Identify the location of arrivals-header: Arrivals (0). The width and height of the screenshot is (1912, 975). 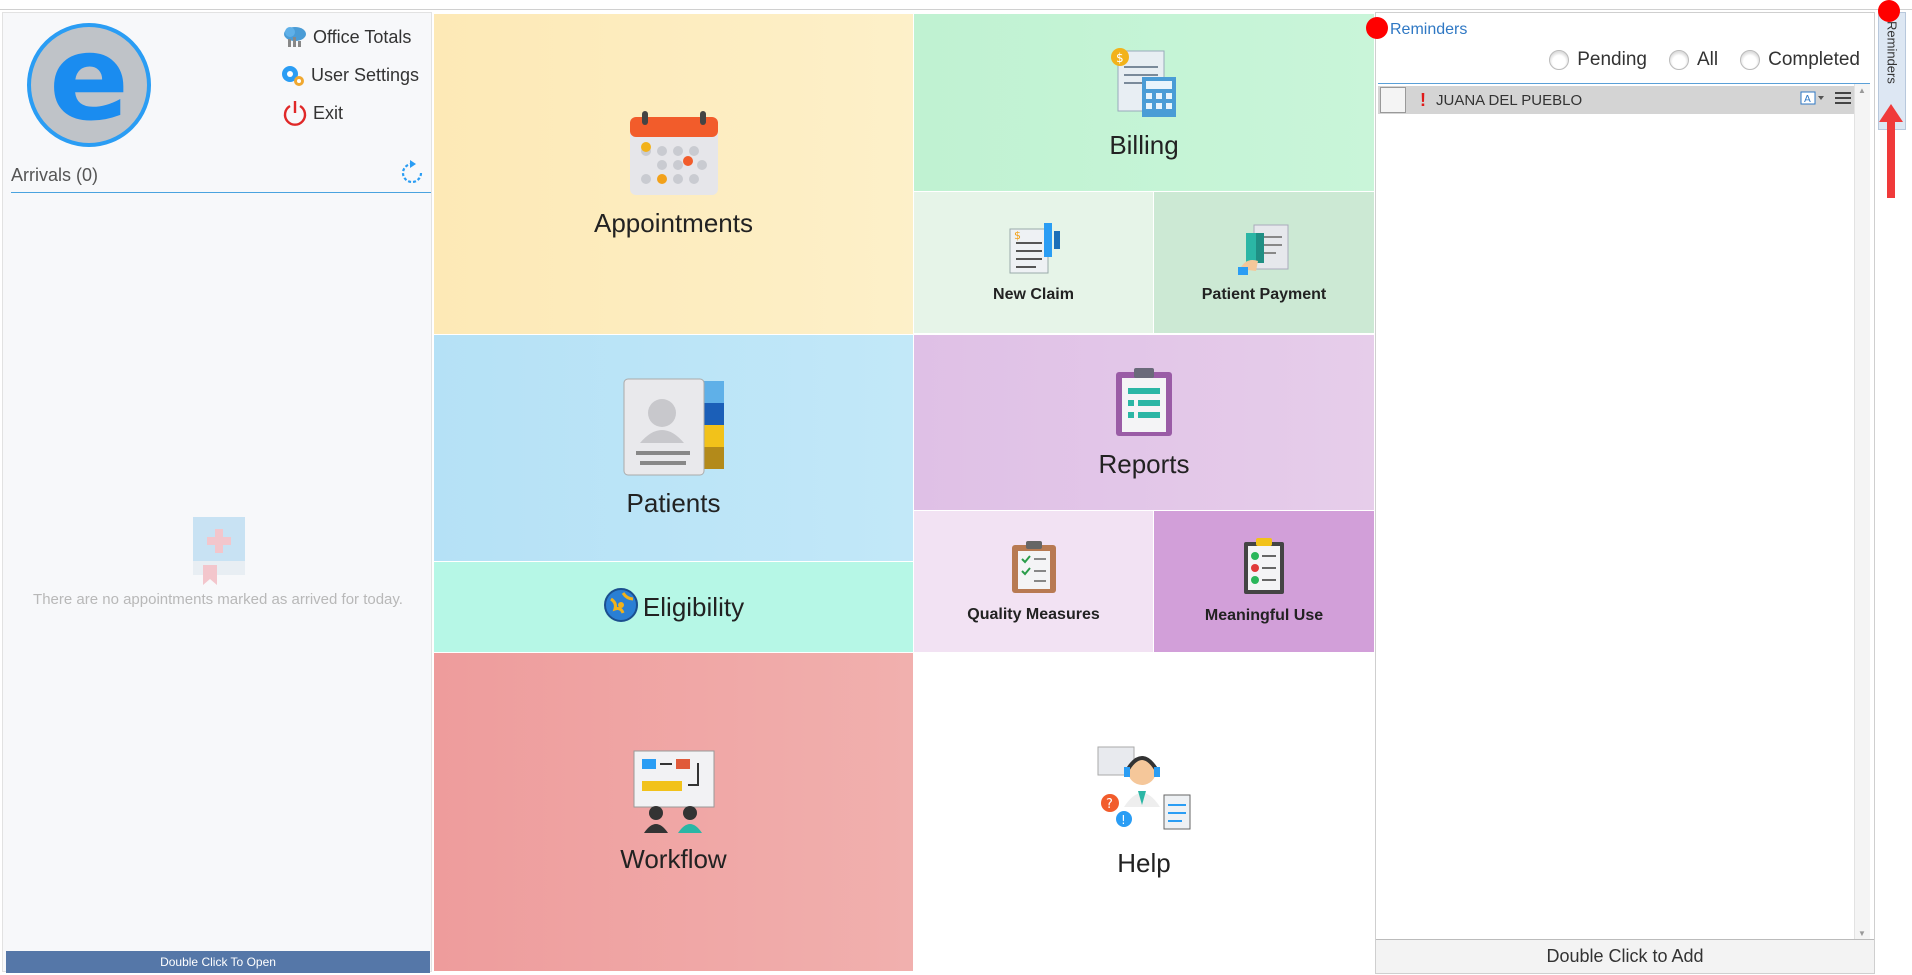
(221, 176).